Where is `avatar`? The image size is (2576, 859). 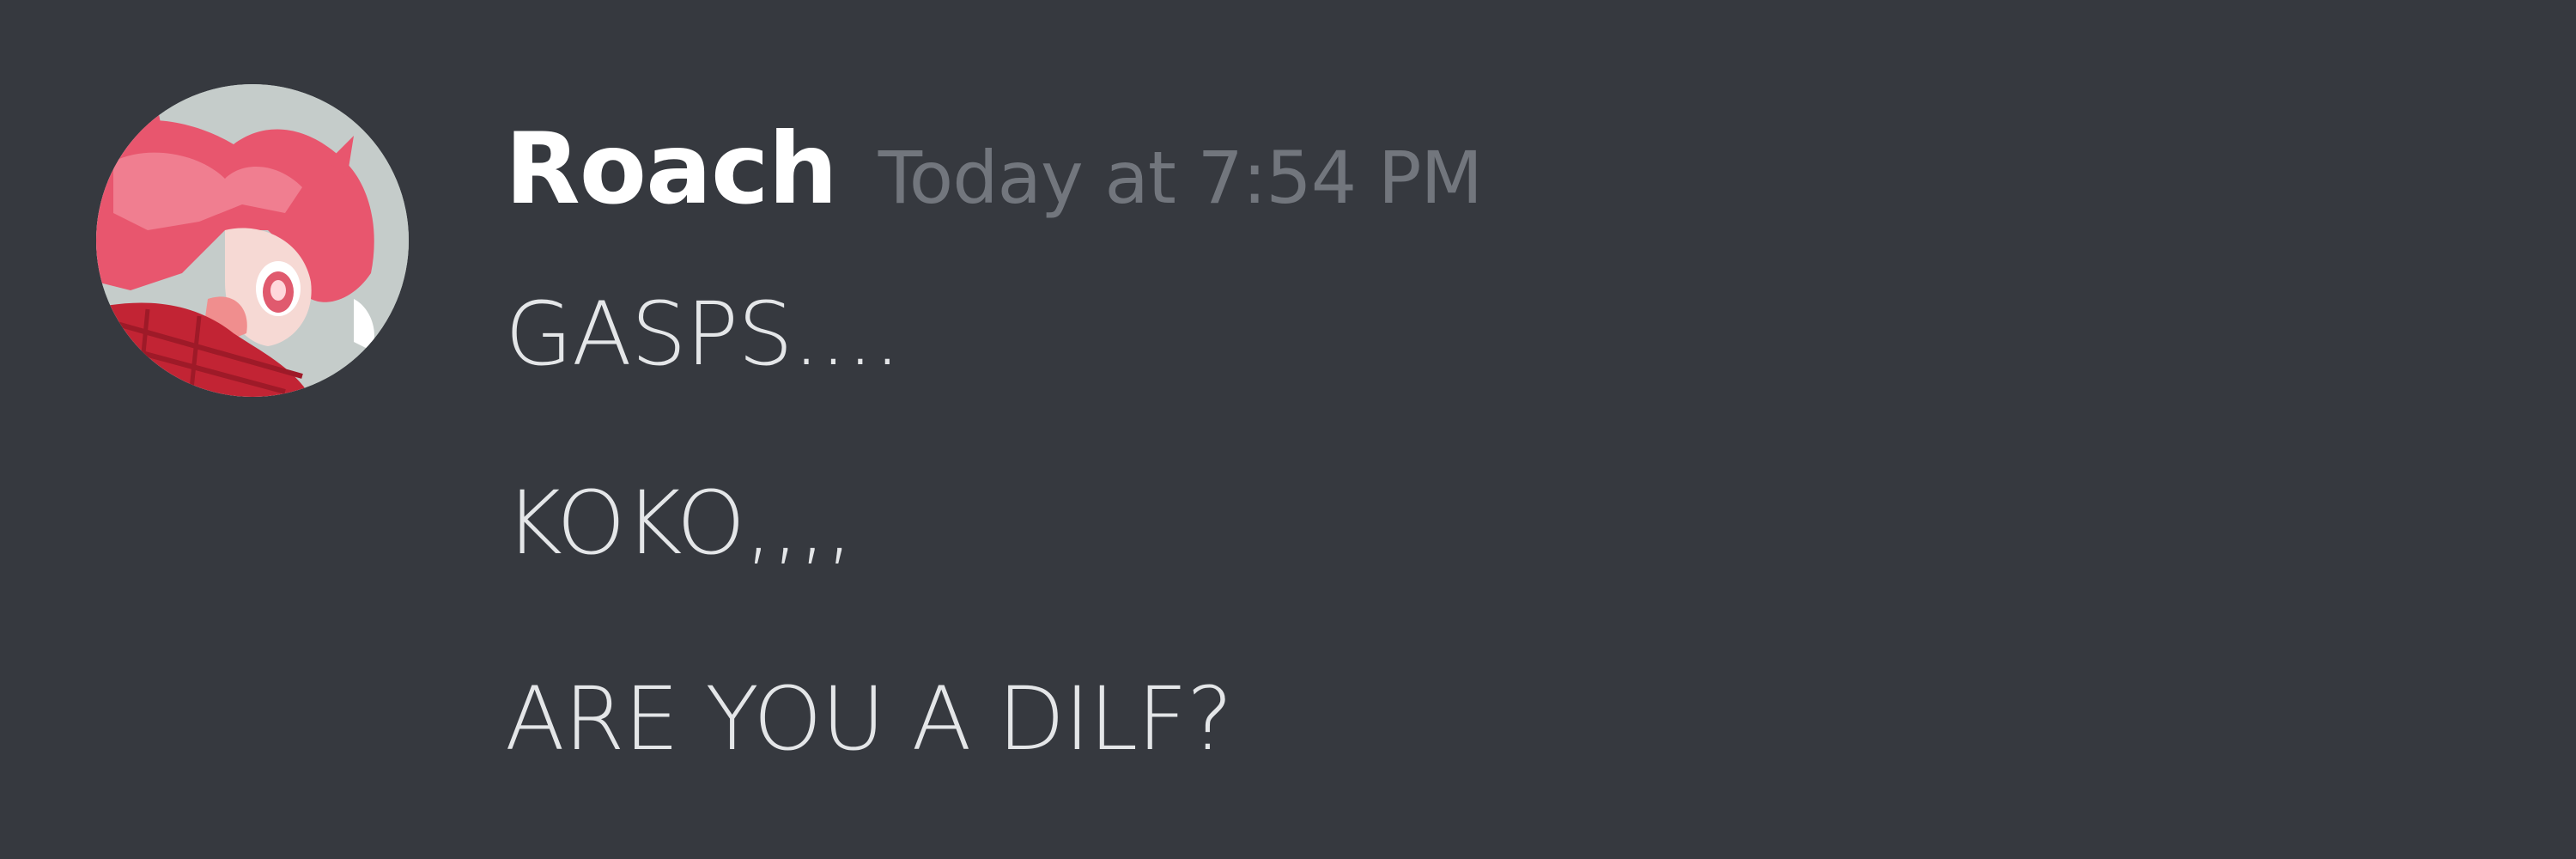
avatar is located at coordinates (252, 240).